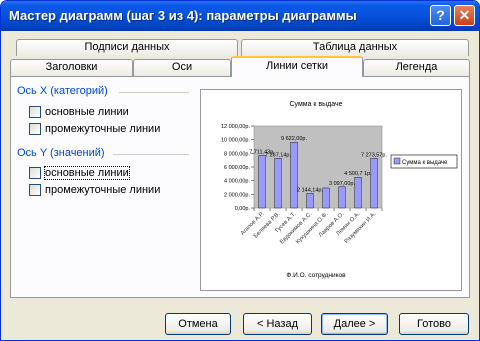  I want to click on x-axis-title: Ф.И.О. сотрудников, so click(316, 275).